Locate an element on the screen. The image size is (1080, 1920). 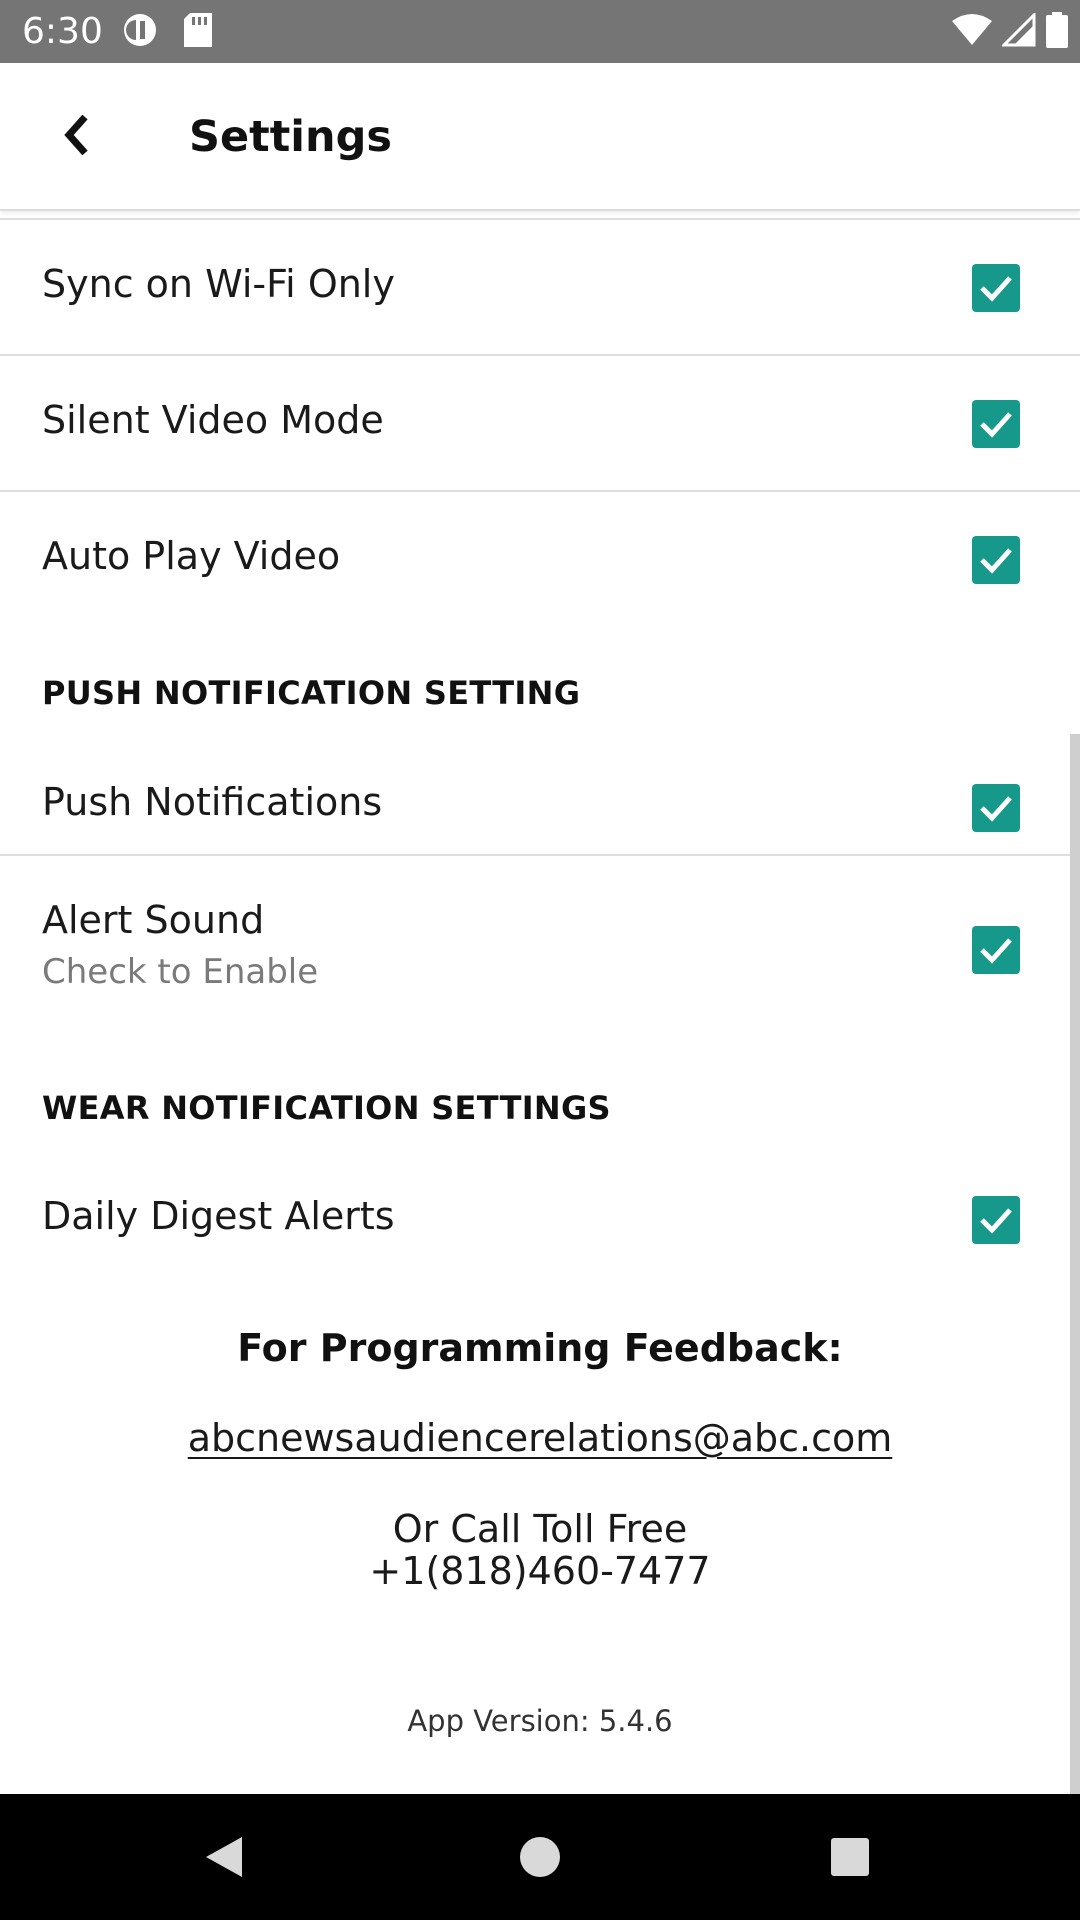
silent-video-checkbox is located at coordinates (996, 424).